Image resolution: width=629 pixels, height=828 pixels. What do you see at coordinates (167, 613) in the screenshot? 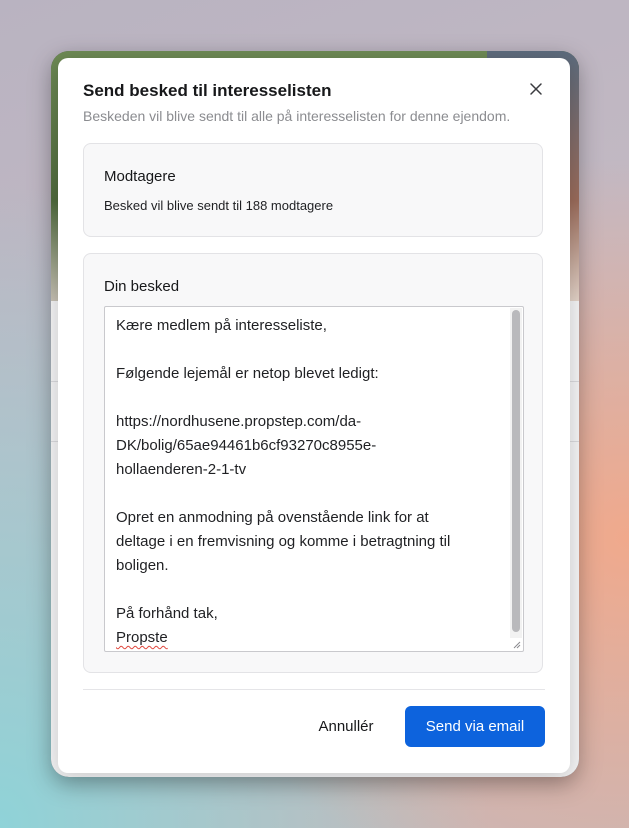
I see `message-line: På forhånd tak,` at bounding box center [167, 613].